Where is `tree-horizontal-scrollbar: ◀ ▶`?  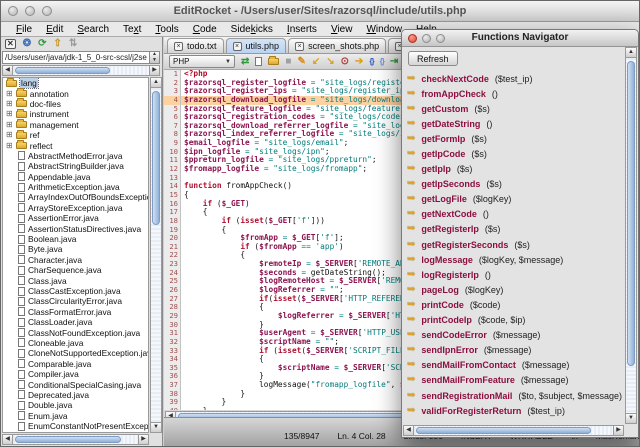
tree-horizontal-scrollbar: ◀ ▶ is located at coordinates (75, 439).